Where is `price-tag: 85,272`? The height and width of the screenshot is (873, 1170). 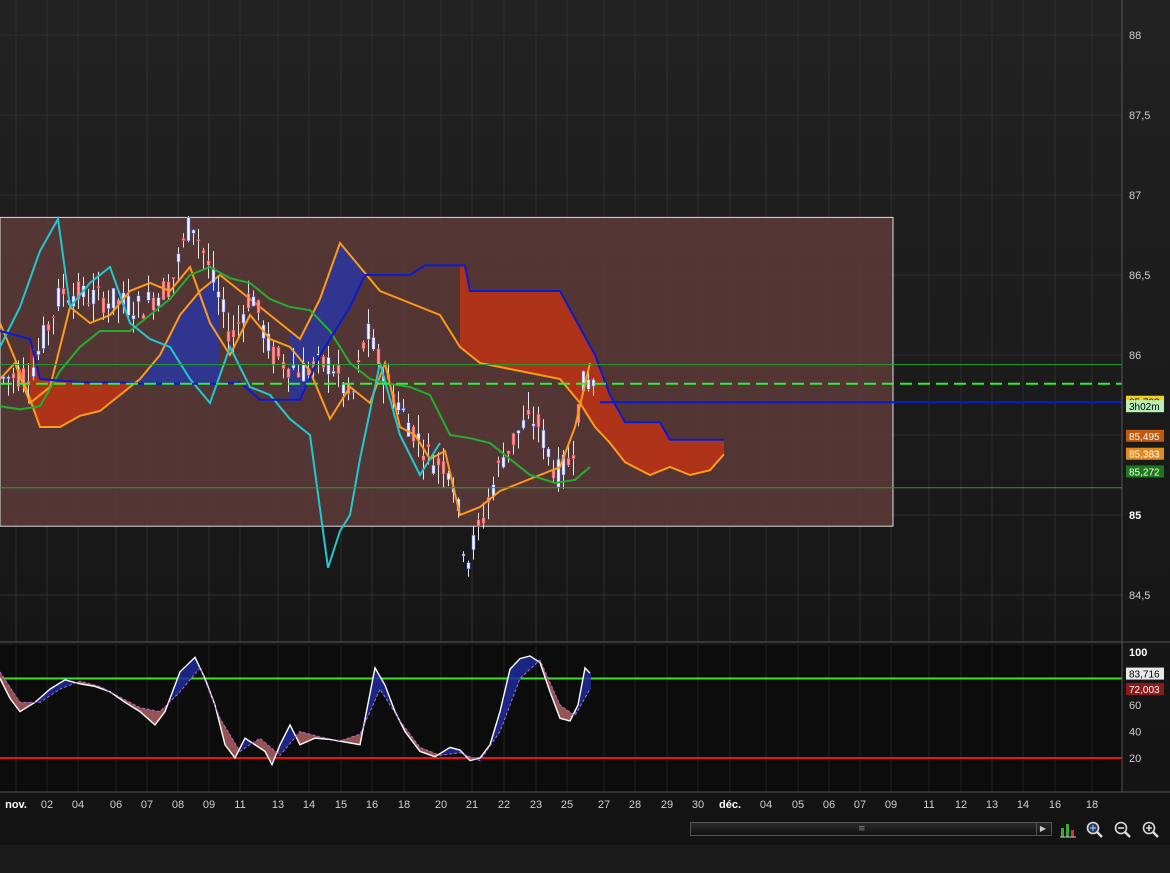 price-tag: 85,272 is located at coordinates (1145, 471).